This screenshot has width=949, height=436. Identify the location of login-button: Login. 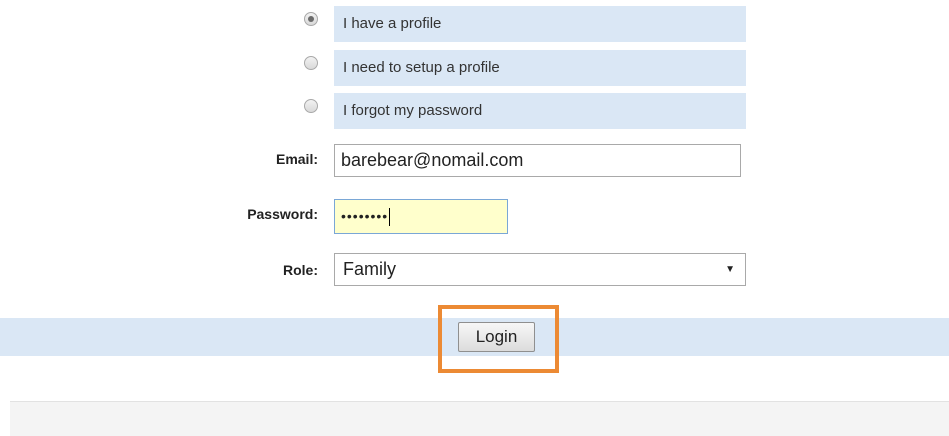
(496, 337).